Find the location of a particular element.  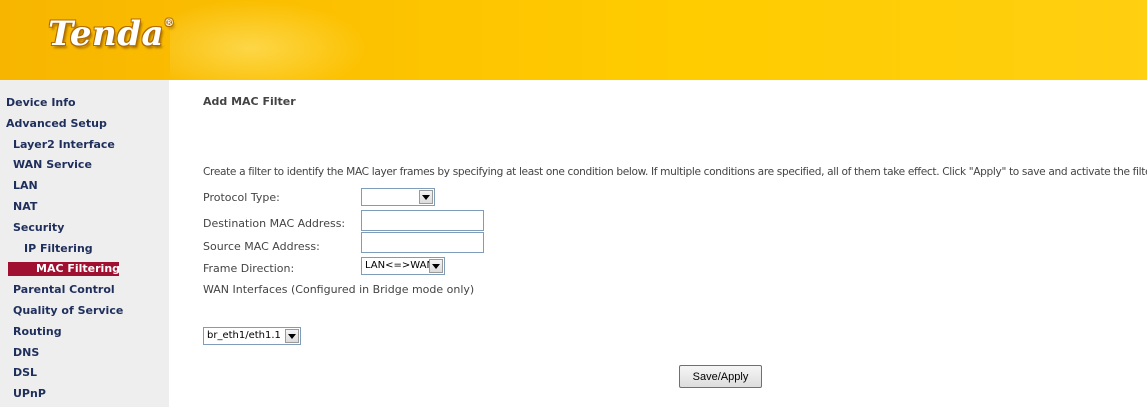

header-decoration is located at coordinates (270, 40).